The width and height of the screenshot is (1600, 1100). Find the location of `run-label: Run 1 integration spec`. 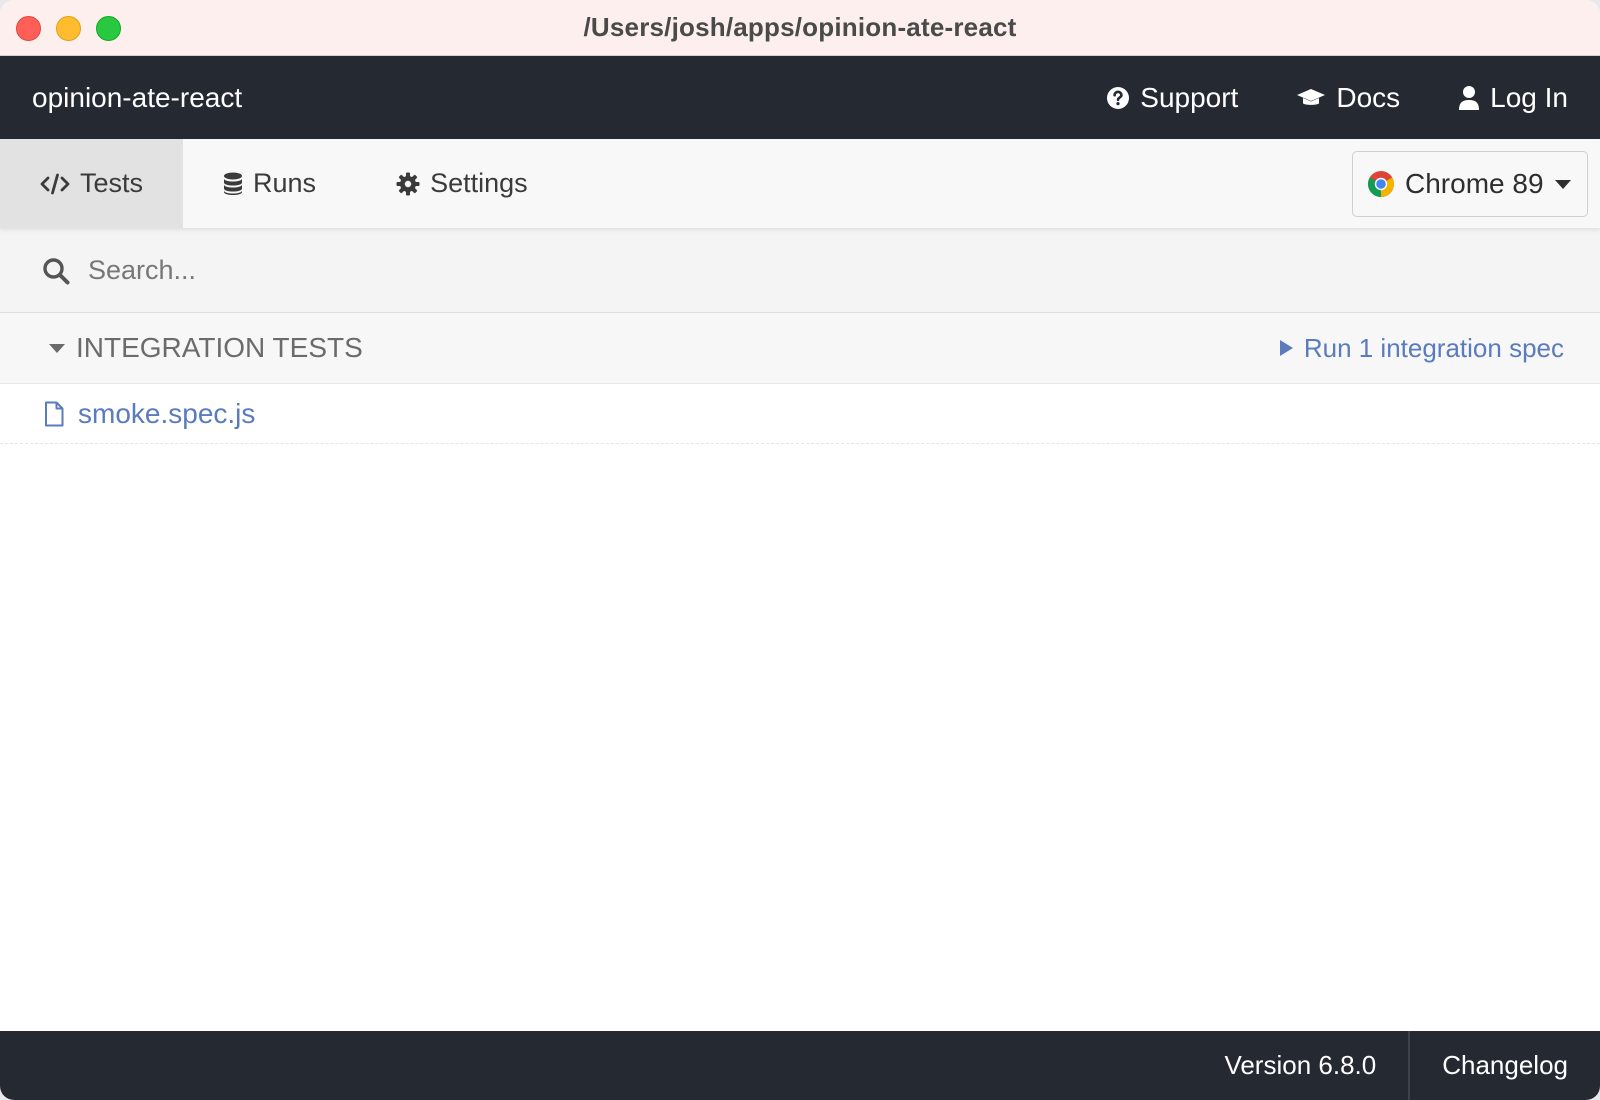

run-label: Run 1 integration spec is located at coordinates (1433, 347).